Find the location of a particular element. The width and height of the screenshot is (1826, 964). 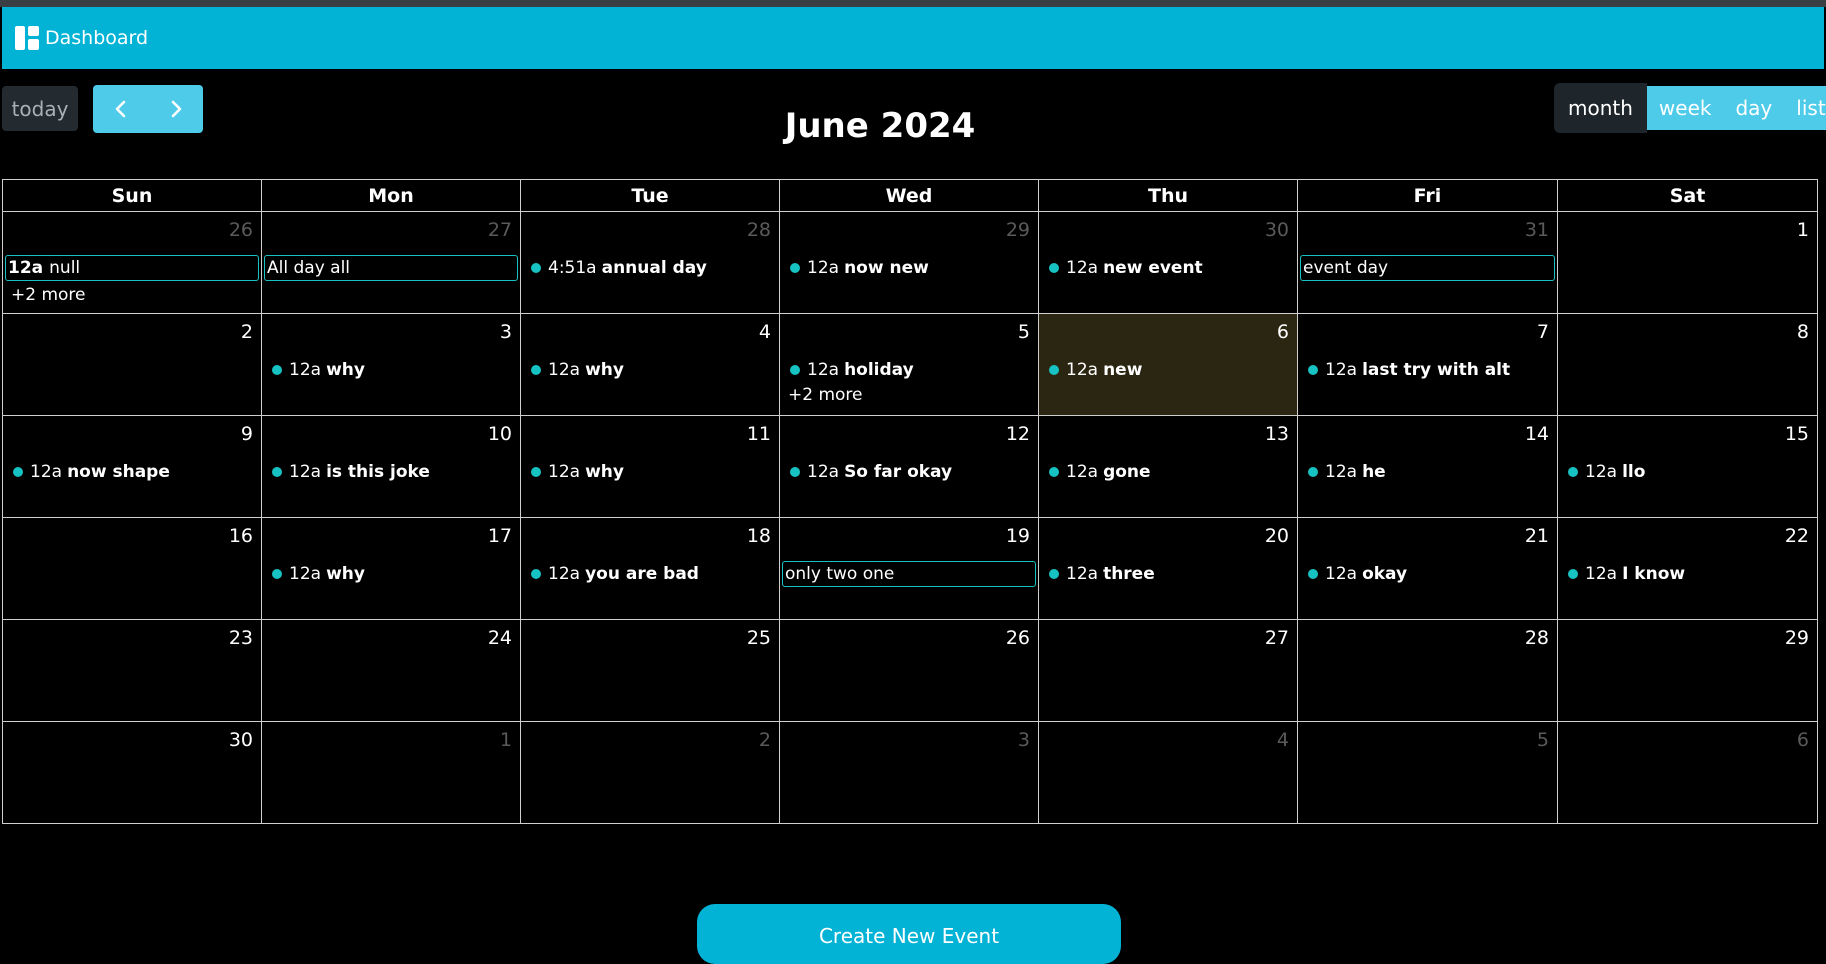

view-day-button: day is located at coordinates (1754, 108).